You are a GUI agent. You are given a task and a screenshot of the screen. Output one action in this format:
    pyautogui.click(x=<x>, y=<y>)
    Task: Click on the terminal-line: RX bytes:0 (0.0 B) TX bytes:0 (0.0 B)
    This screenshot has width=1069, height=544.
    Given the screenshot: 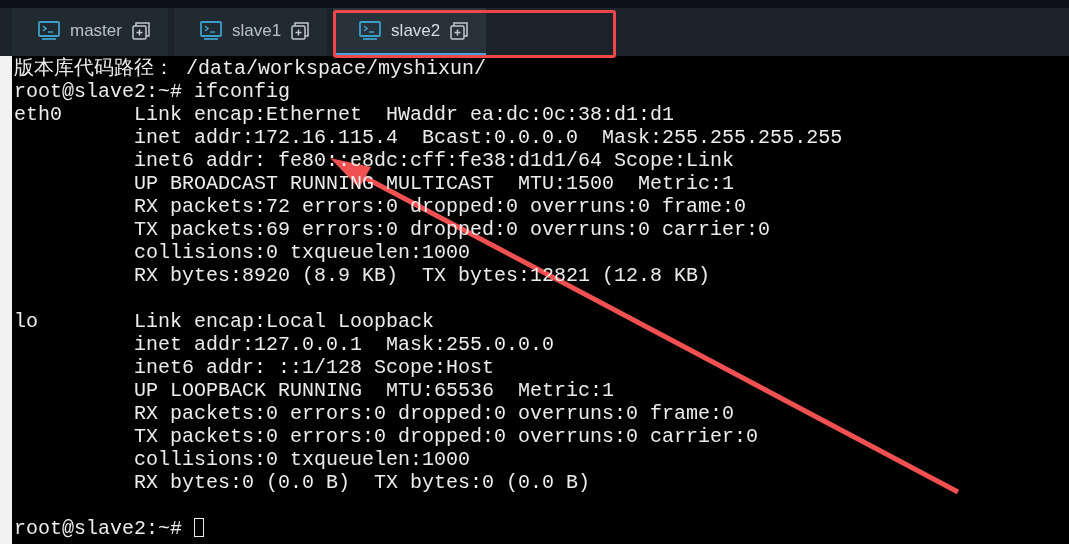 What is the action you would take?
    pyautogui.click(x=362, y=482)
    